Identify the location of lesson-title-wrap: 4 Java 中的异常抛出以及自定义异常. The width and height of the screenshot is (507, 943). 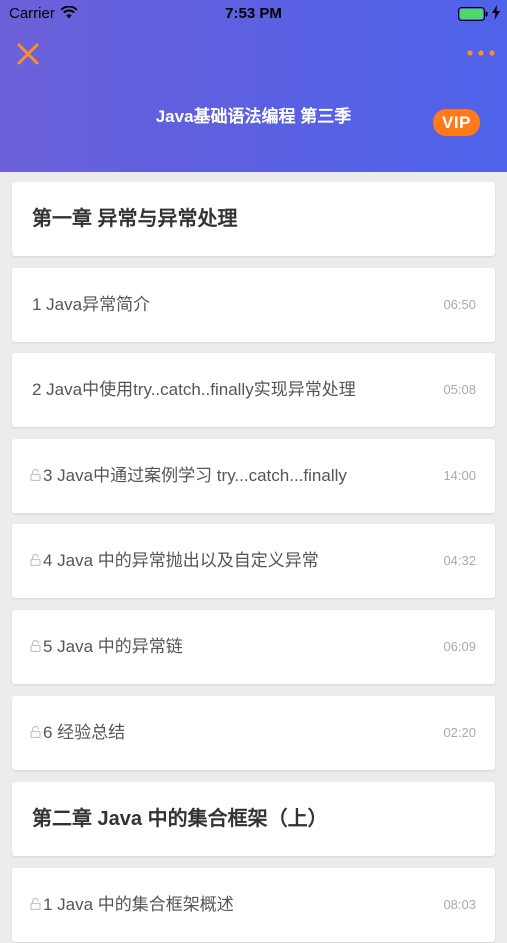
(174, 561).